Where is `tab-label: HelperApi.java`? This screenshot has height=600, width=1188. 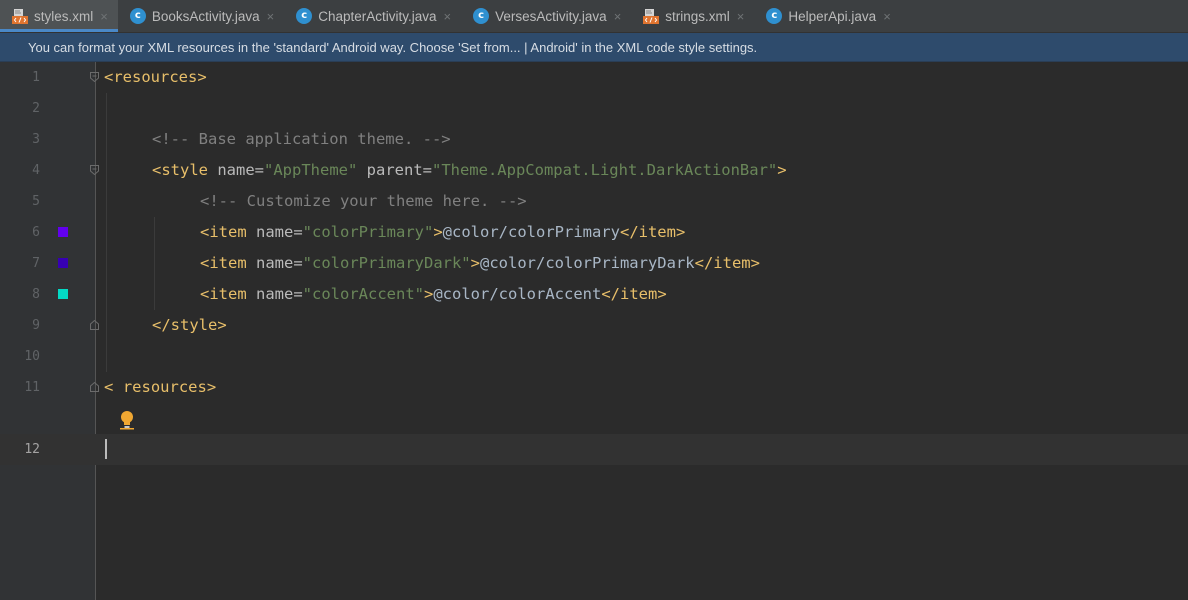
tab-label: HelperApi.java is located at coordinates (832, 16).